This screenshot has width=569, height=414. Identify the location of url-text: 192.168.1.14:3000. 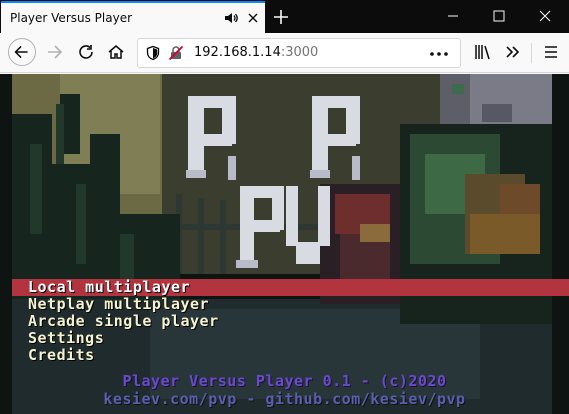
(256, 52).